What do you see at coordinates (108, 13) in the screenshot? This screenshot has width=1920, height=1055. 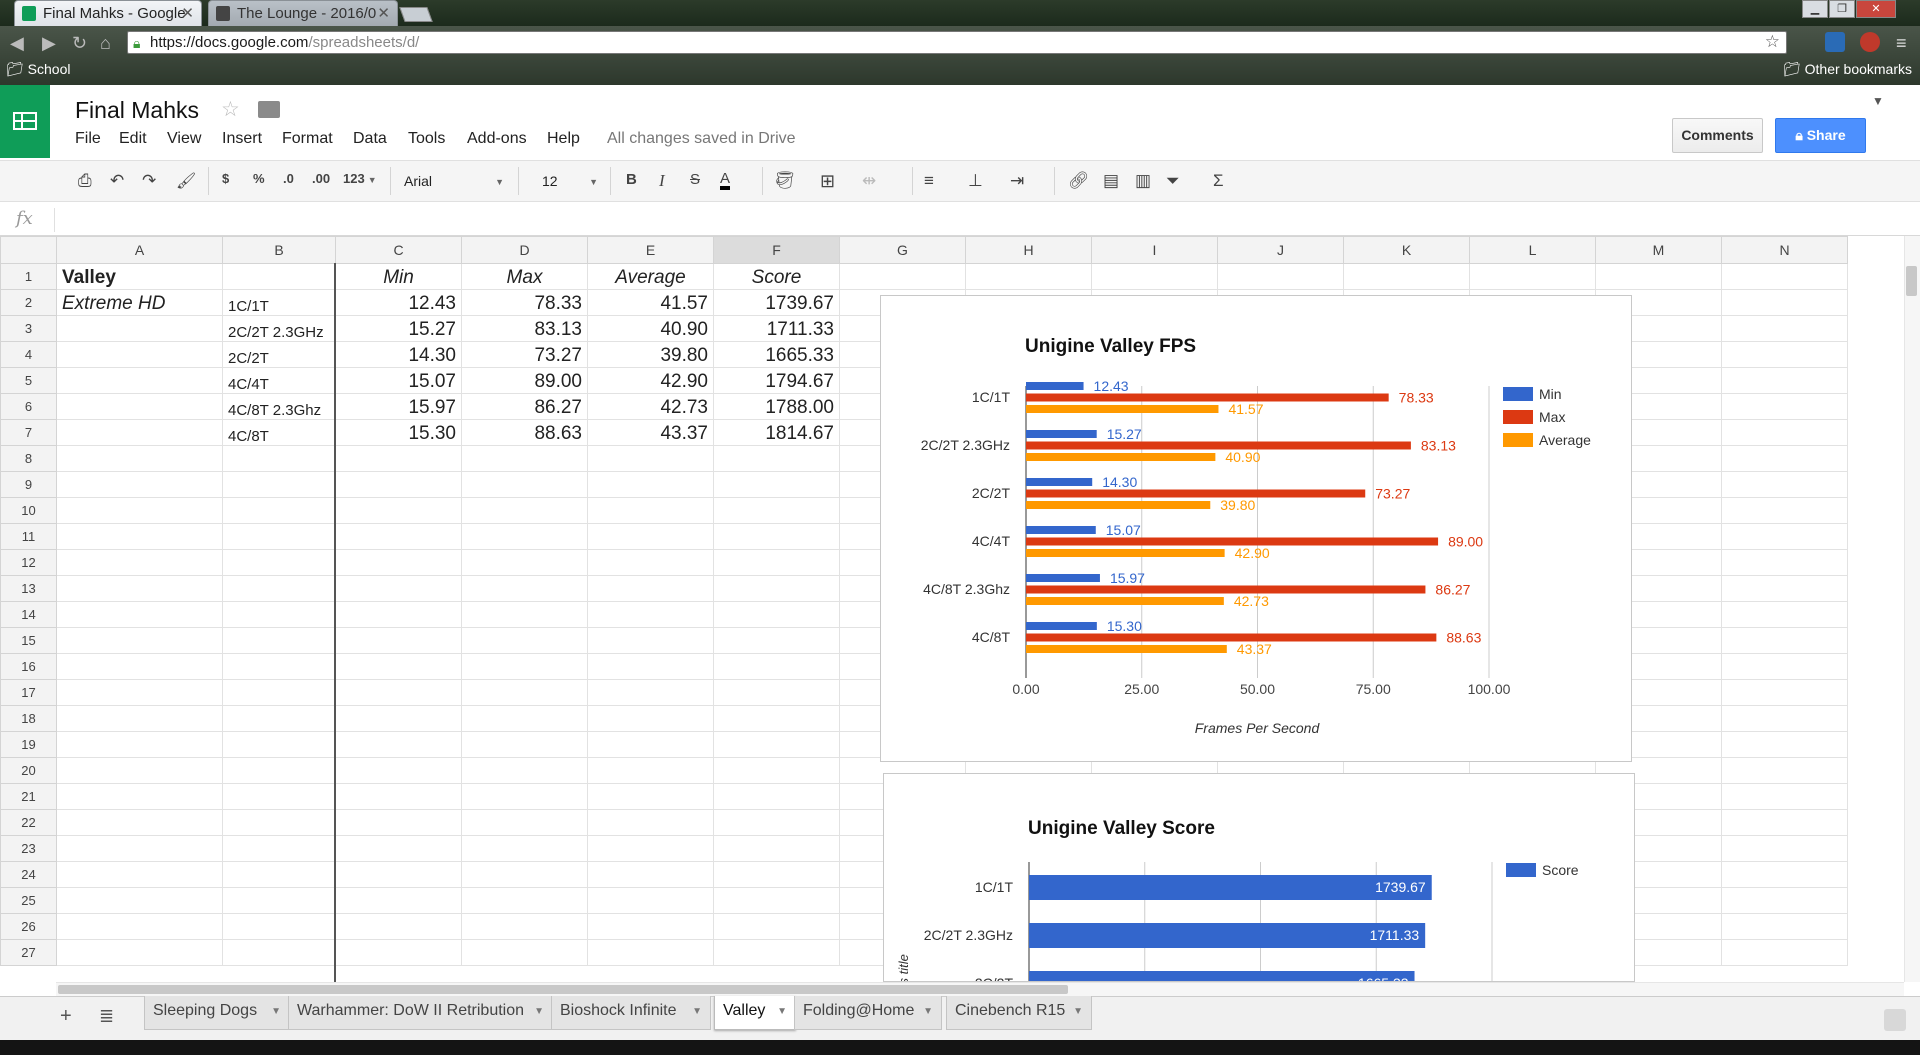 I see `browser-tab-final-mahks: Final Mahks - Google ✕` at bounding box center [108, 13].